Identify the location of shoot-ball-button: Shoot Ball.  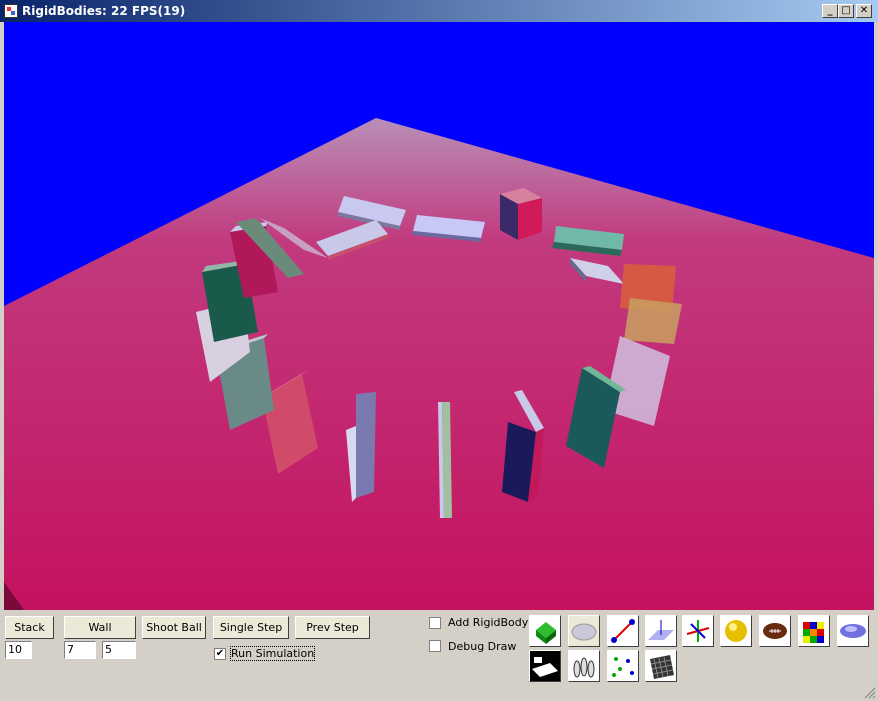
(174, 627).